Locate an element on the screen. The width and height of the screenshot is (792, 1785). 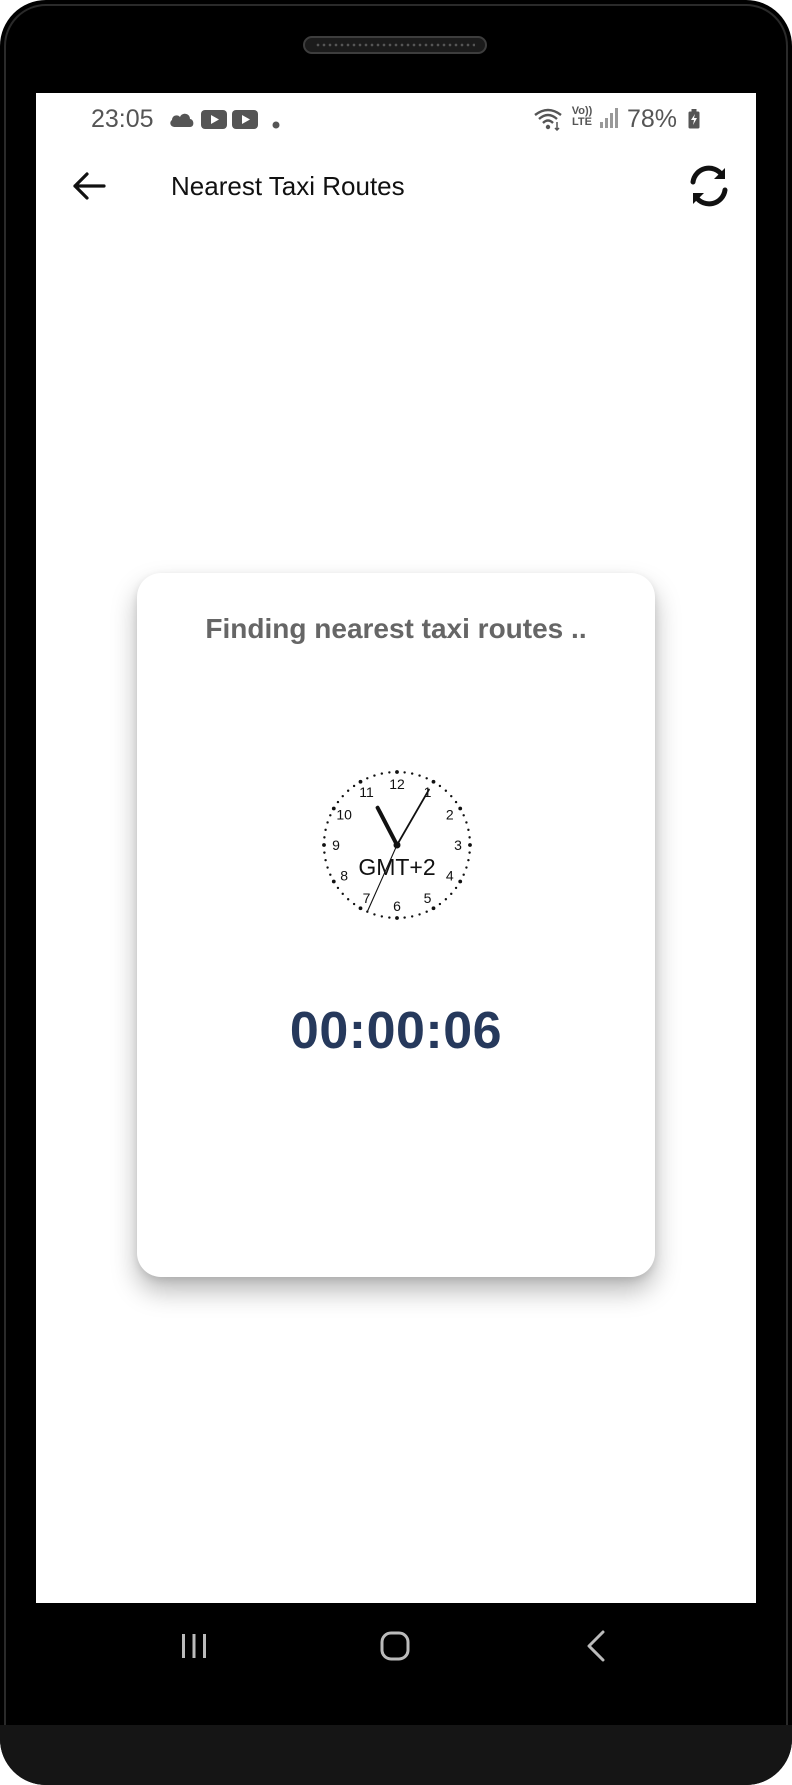
recent-apps-button is located at coordinates (194, 1648).